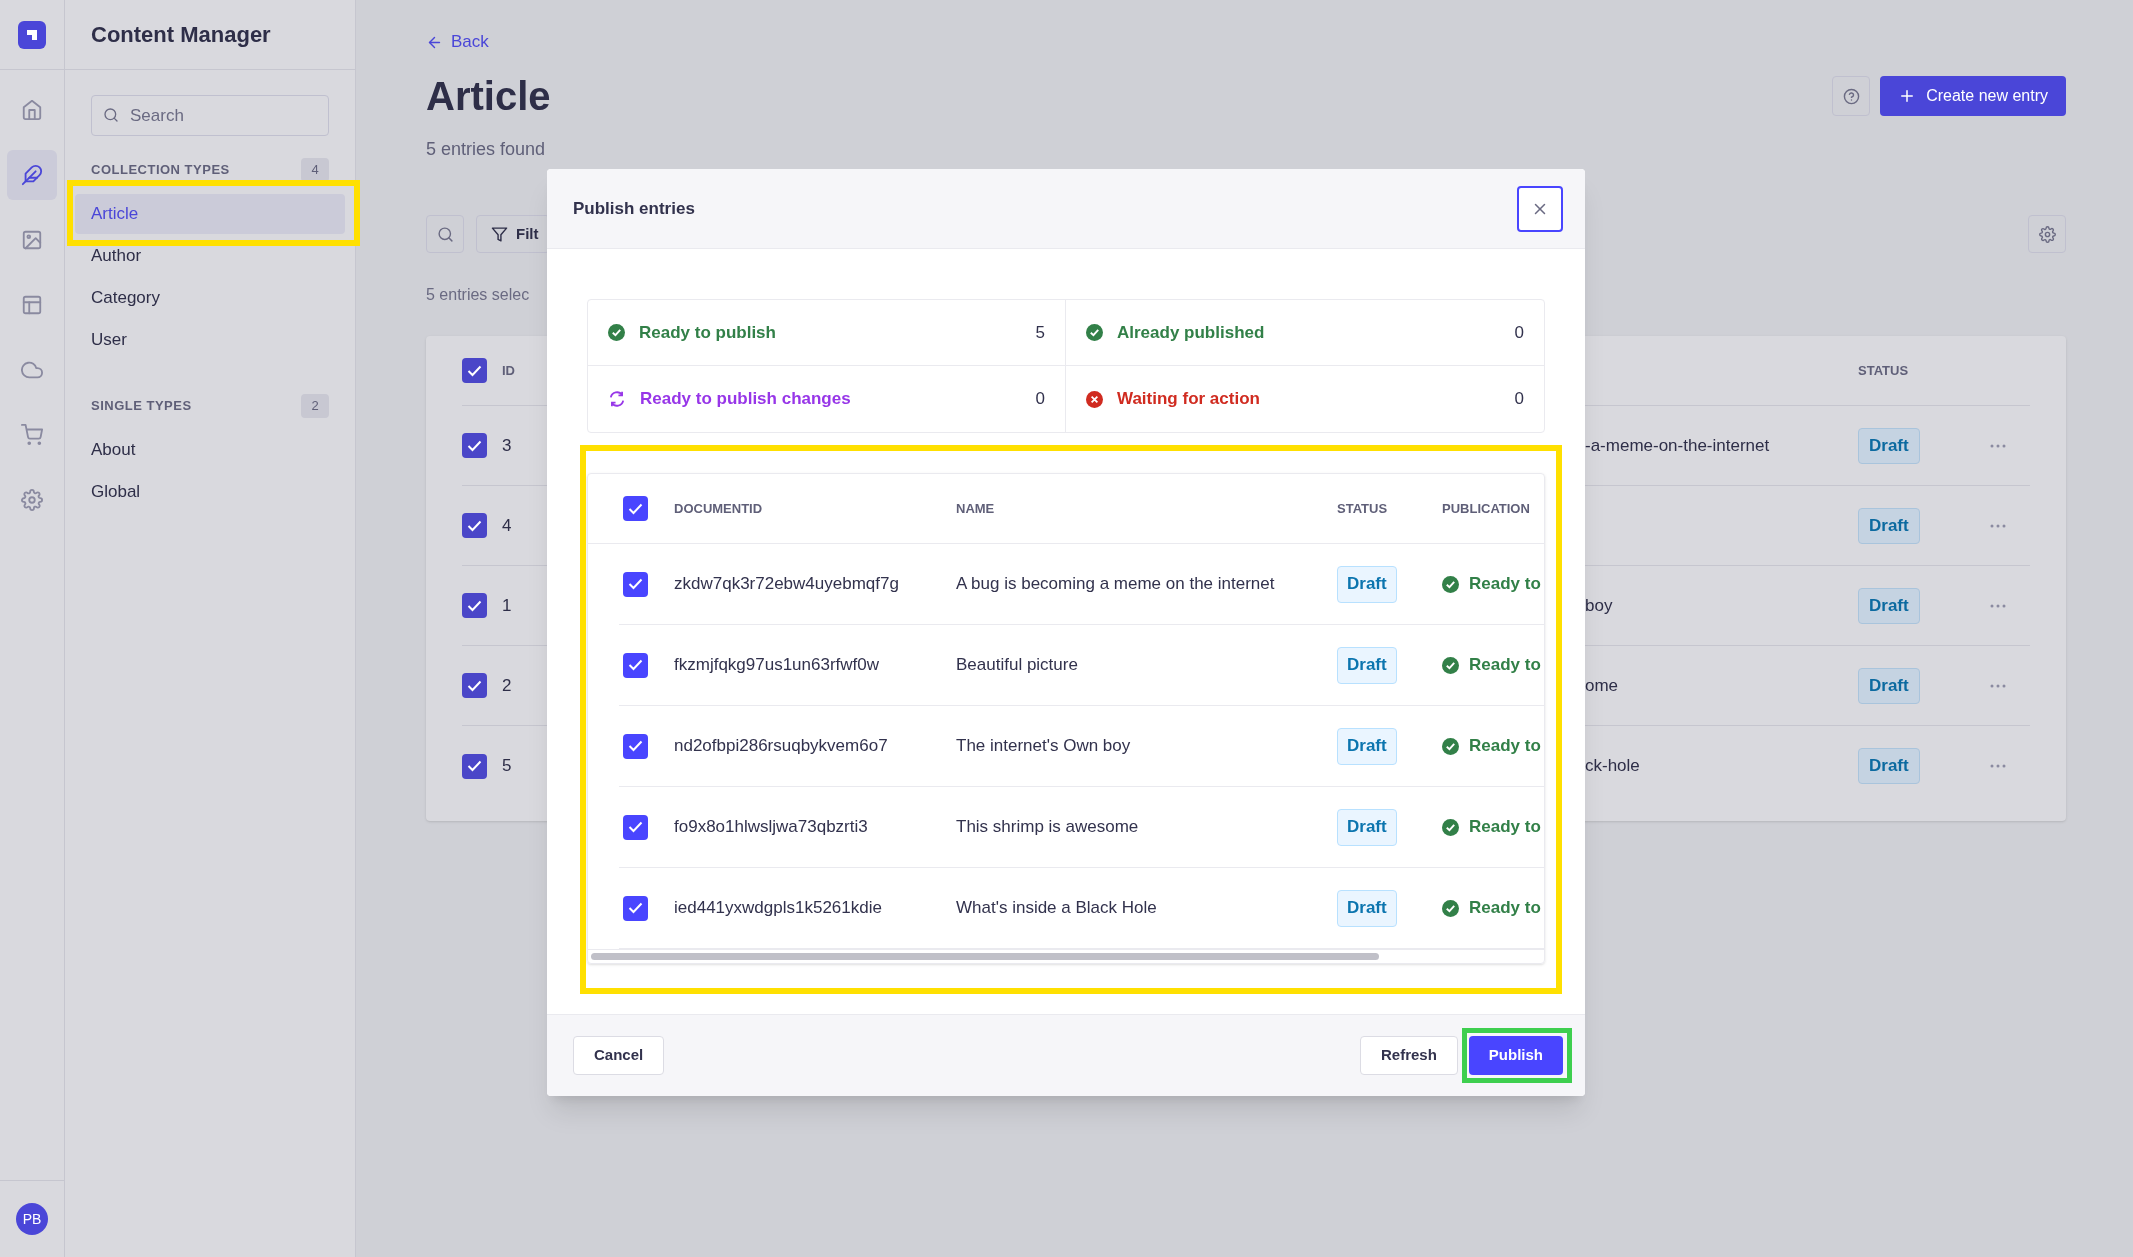 This screenshot has width=2133, height=1257. Describe the element at coordinates (210, 450) in the screenshot. I see `sidebar-item: About` at that location.